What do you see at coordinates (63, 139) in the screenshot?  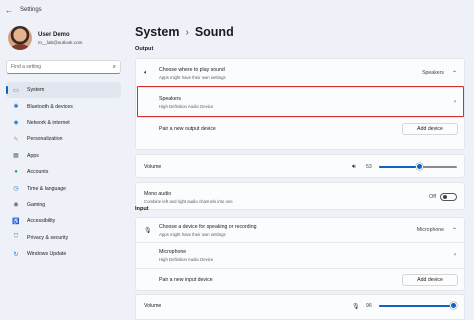 I see `sidebar-item-personalization: ✎ Personalization` at bounding box center [63, 139].